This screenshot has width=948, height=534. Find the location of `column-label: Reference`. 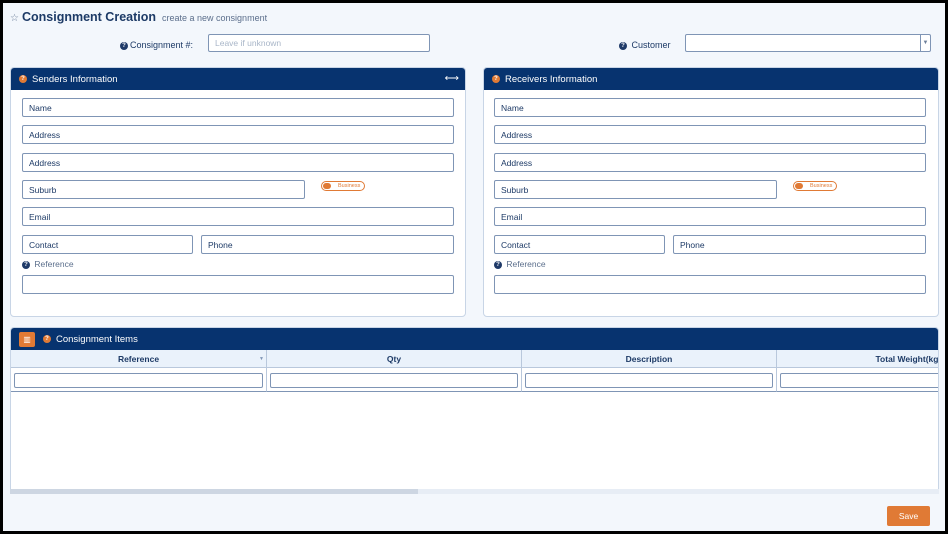

column-label: Reference is located at coordinates (138, 358).